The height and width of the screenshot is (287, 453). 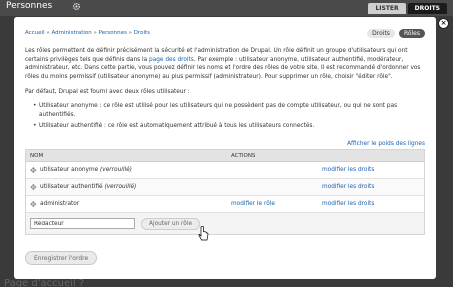 I want to click on background-tabs: LISTER DROITS, so click(x=407, y=8).